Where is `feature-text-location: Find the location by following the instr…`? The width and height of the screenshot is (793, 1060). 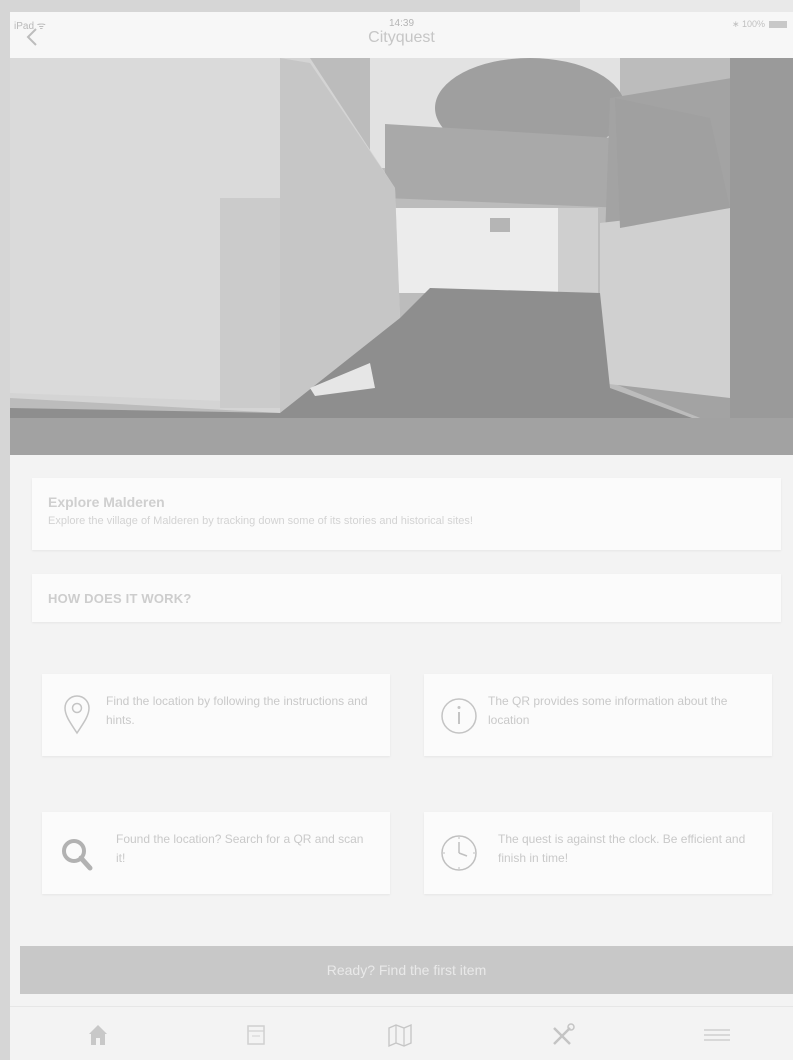 feature-text-location: Find the location by following the instr… is located at coordinates (237, 710).